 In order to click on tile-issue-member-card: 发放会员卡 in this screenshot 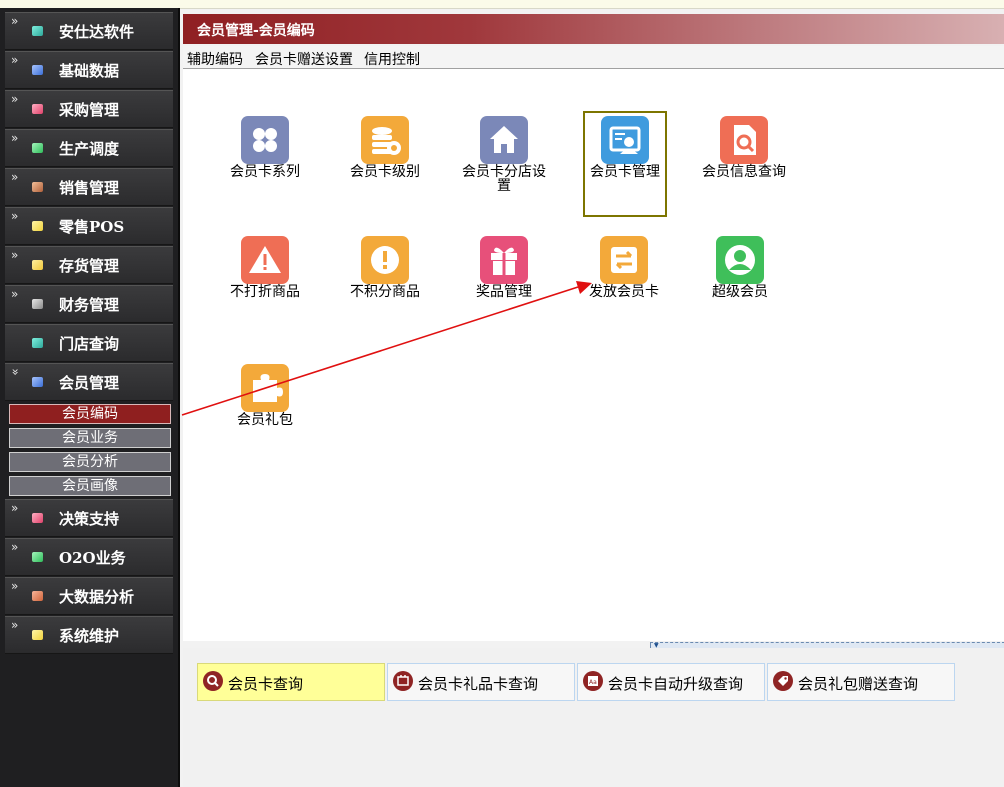, I will do `click(624, 286)`.